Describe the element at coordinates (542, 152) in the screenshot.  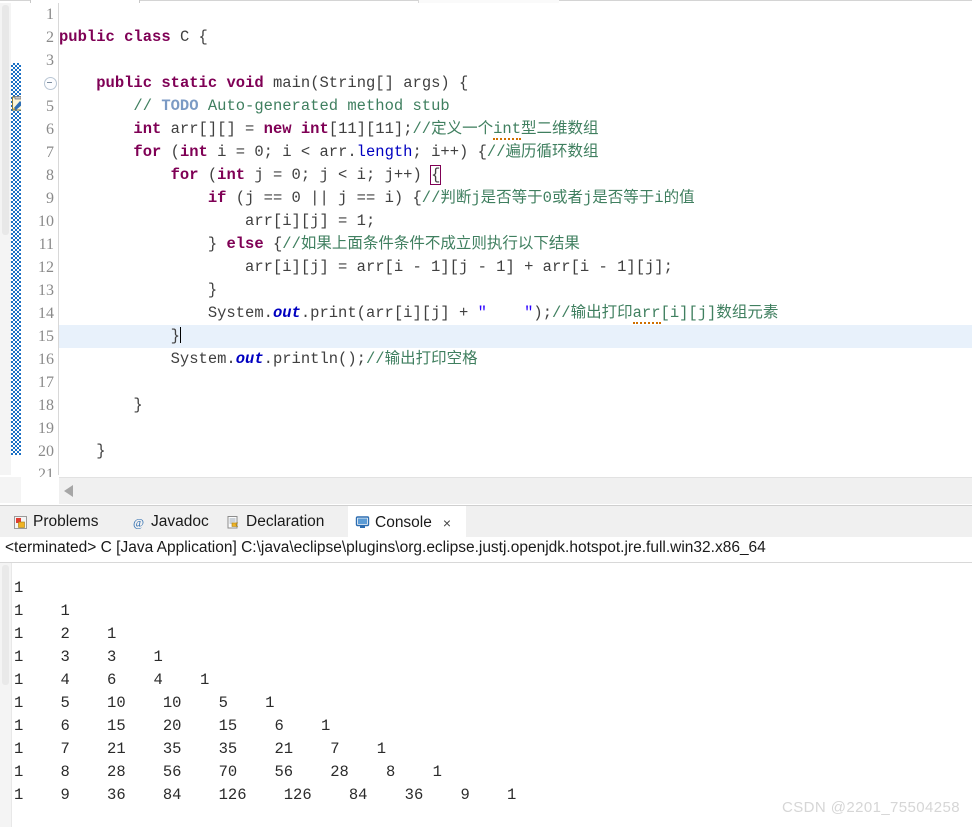
I see `comment: //遍历循环数组` at that location.